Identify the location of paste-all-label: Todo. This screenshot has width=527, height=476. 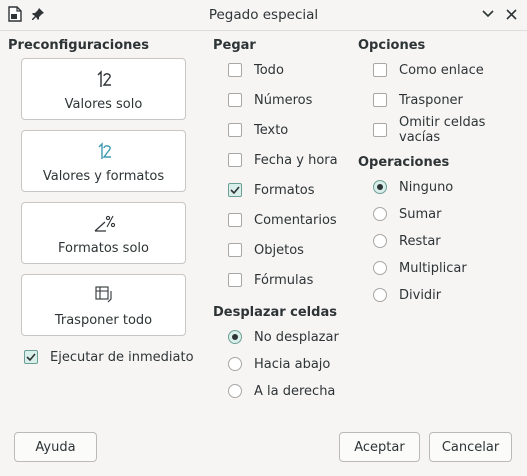
(269, 70).